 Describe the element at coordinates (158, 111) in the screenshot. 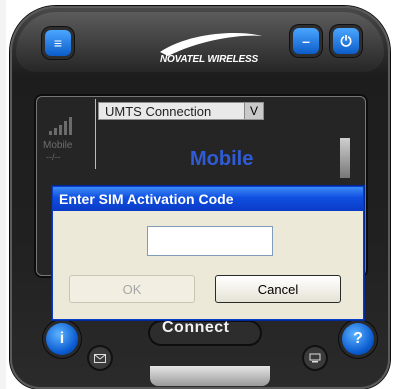

I see `connection-type-value: UMTS Connection` at that location.